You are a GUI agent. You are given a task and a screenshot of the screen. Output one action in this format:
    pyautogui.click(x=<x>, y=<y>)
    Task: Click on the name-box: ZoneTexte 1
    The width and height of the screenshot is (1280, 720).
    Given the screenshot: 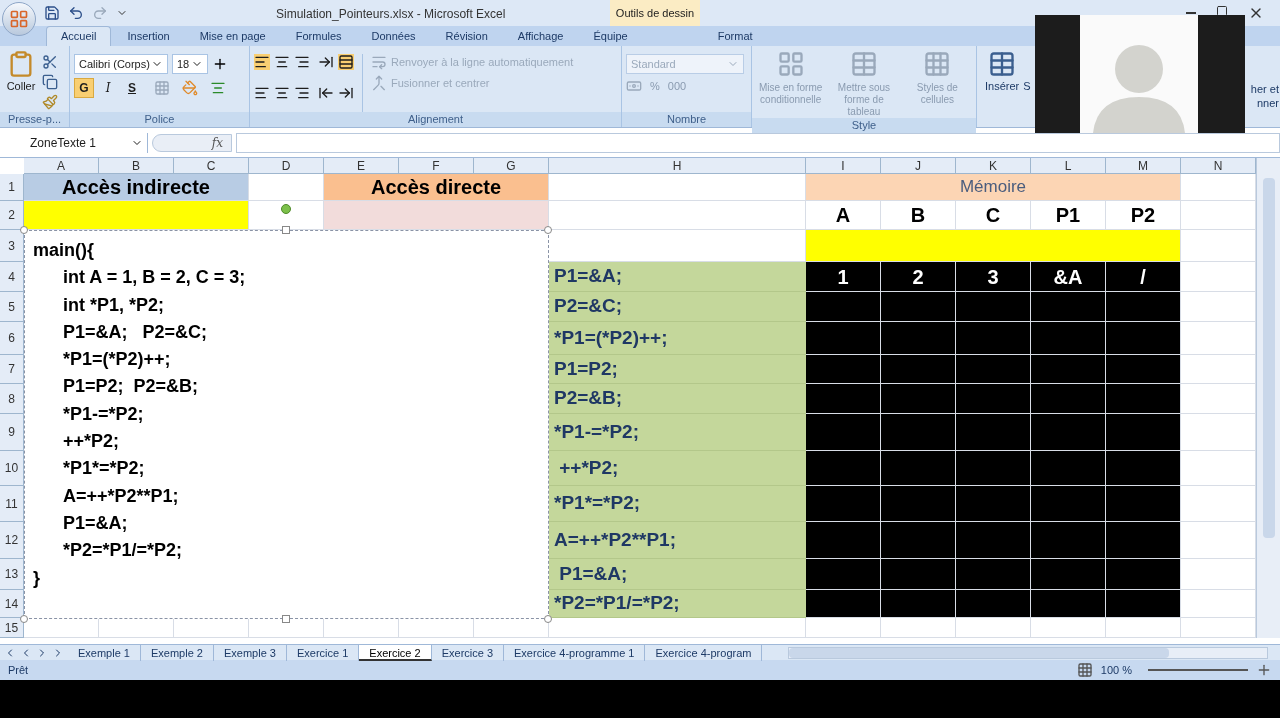 What is the action you would take?
    pyautogui.click(x=74, y=142)
    